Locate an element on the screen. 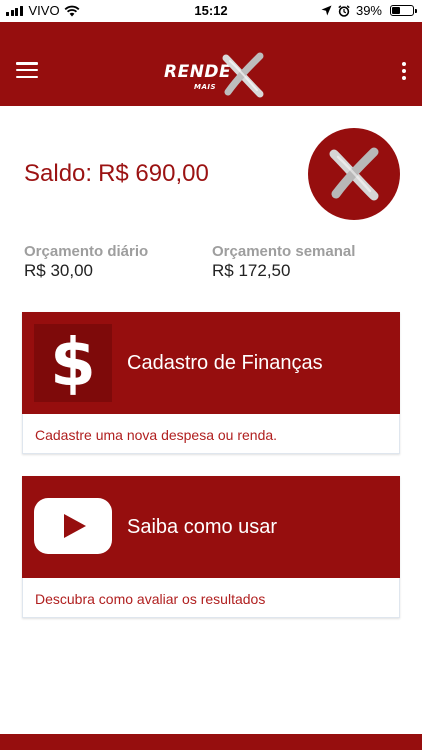 The height and width of the screenshot is (750, 422). status-bar: VIVO 15:12 39% is located at coordinates (211, 11).